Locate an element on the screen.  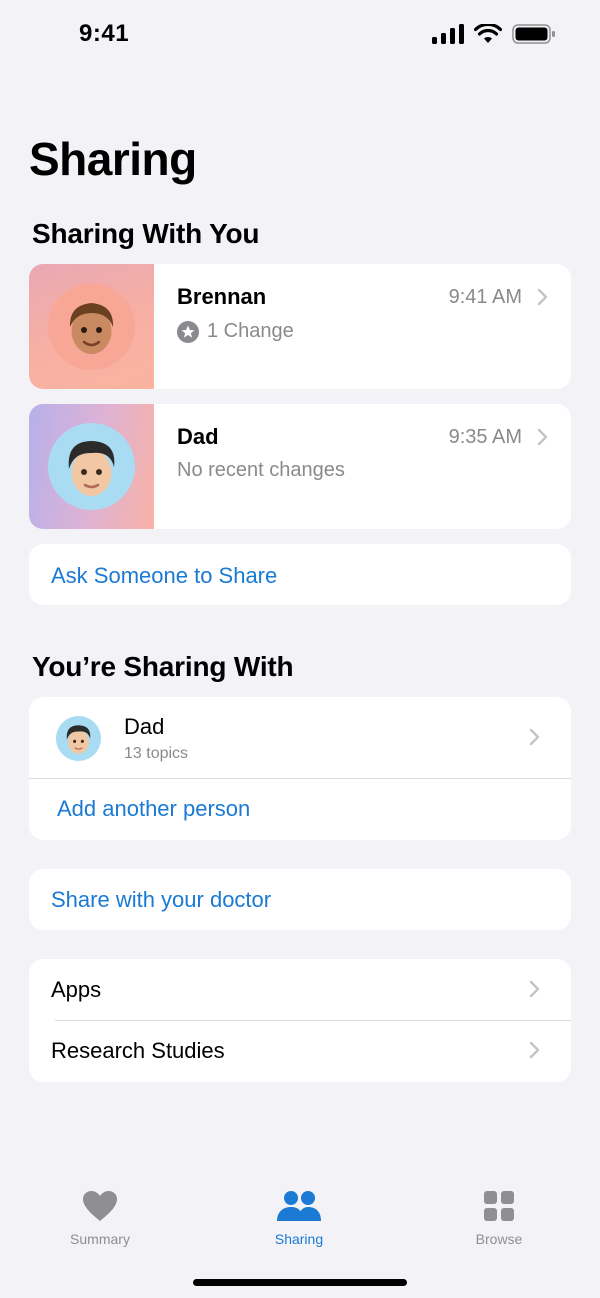
people-icon is located at coordinates (299, 1206).